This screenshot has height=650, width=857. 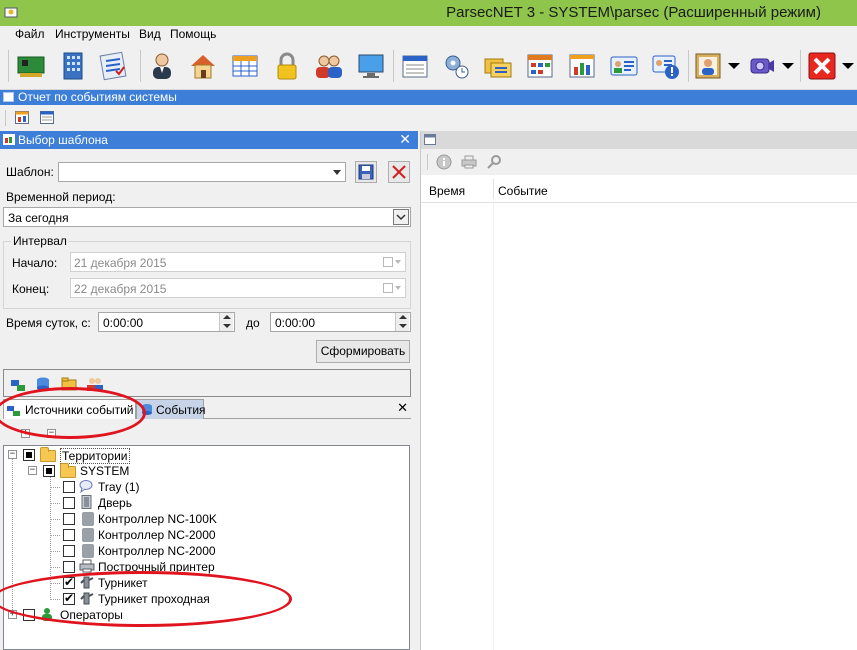 What do you see at coordinates (22, 117) in the screenshot?
I see `report-view-icon` at bounding box center [22, 117].